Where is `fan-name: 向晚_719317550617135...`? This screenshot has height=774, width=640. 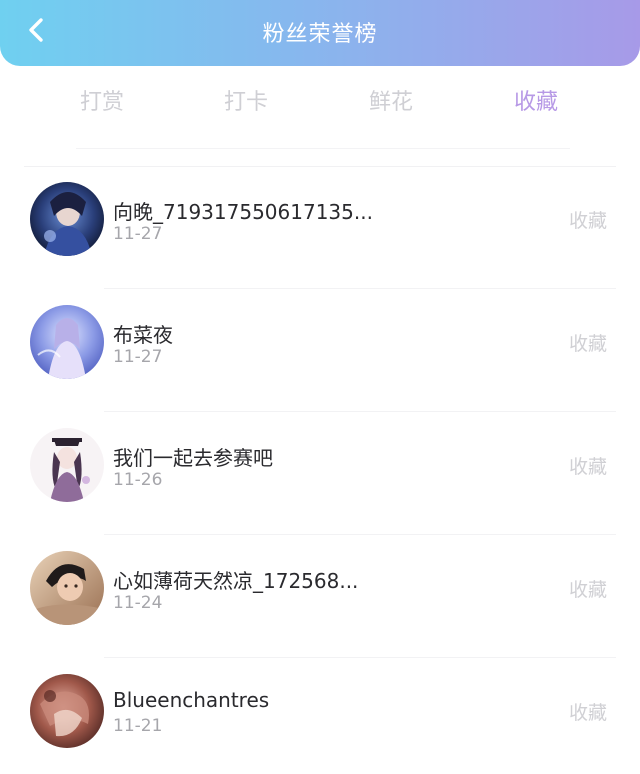
fan-name: 向晚_719317550617135... is located at coordinates (243, 212).